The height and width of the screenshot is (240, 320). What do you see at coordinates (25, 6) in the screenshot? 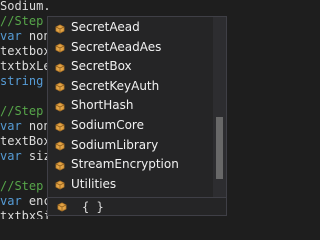
I see `code-token: Sodium.` at bounding box center [25, 6].